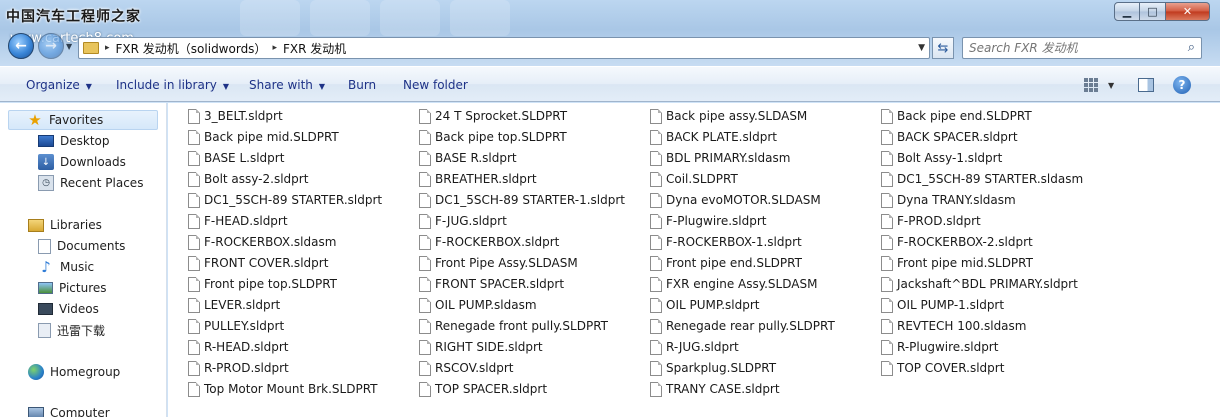  What do you see at coordinates (493, 116) in the screenshot?
I see `file-item: 24 T Sprocket.SLDPRT` at bounding box center [493, 116].